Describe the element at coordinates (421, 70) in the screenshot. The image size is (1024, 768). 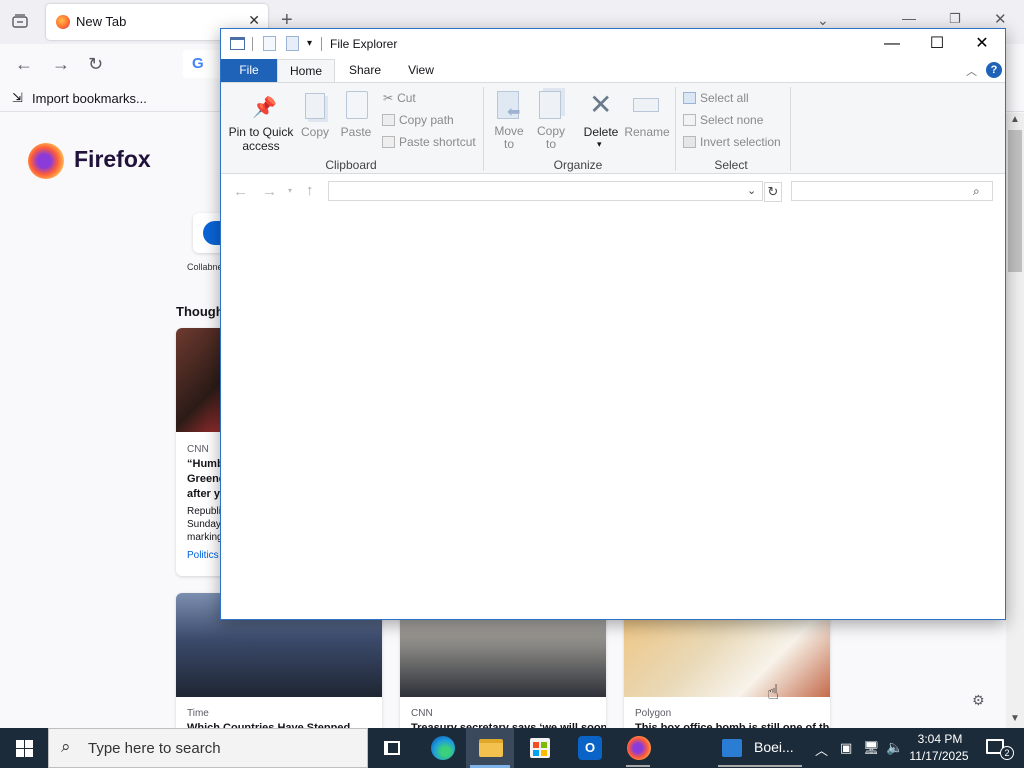
I see `tab-view: View` at that location.